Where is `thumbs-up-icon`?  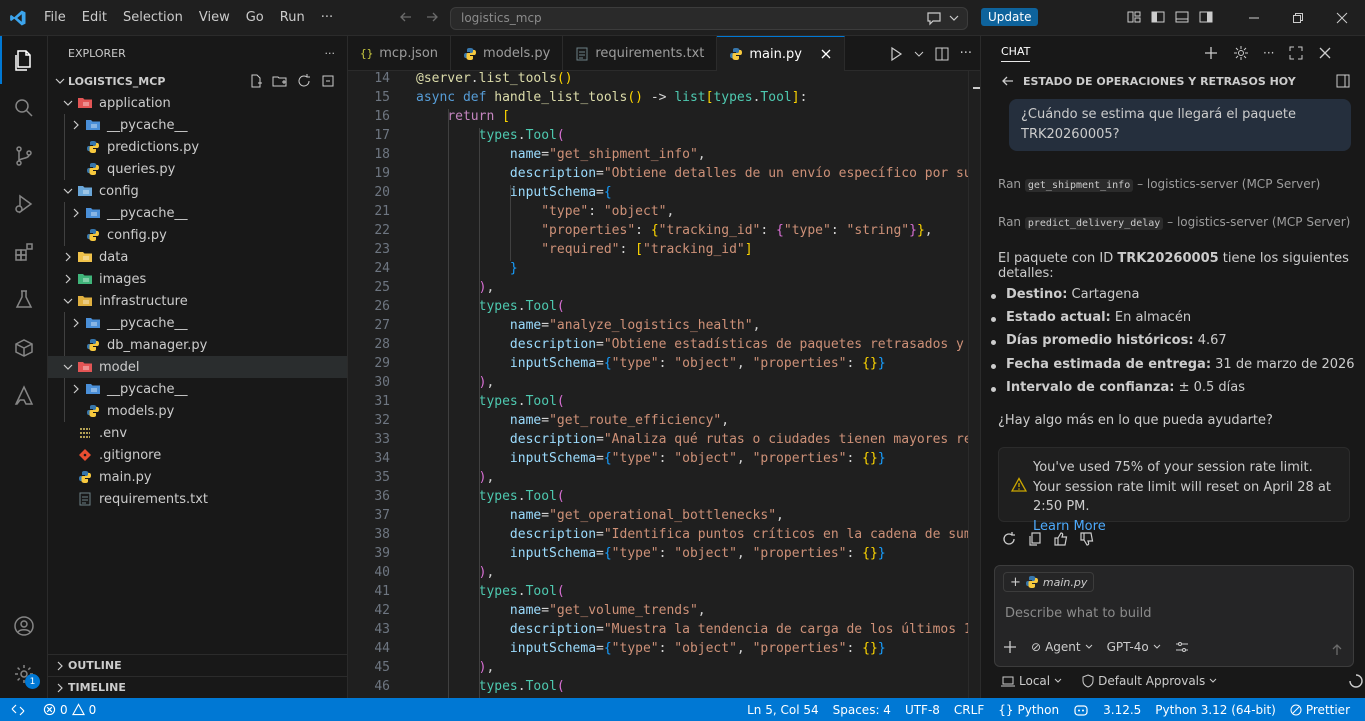 thumbs-up-icon is located at coordinates (1061, 539).